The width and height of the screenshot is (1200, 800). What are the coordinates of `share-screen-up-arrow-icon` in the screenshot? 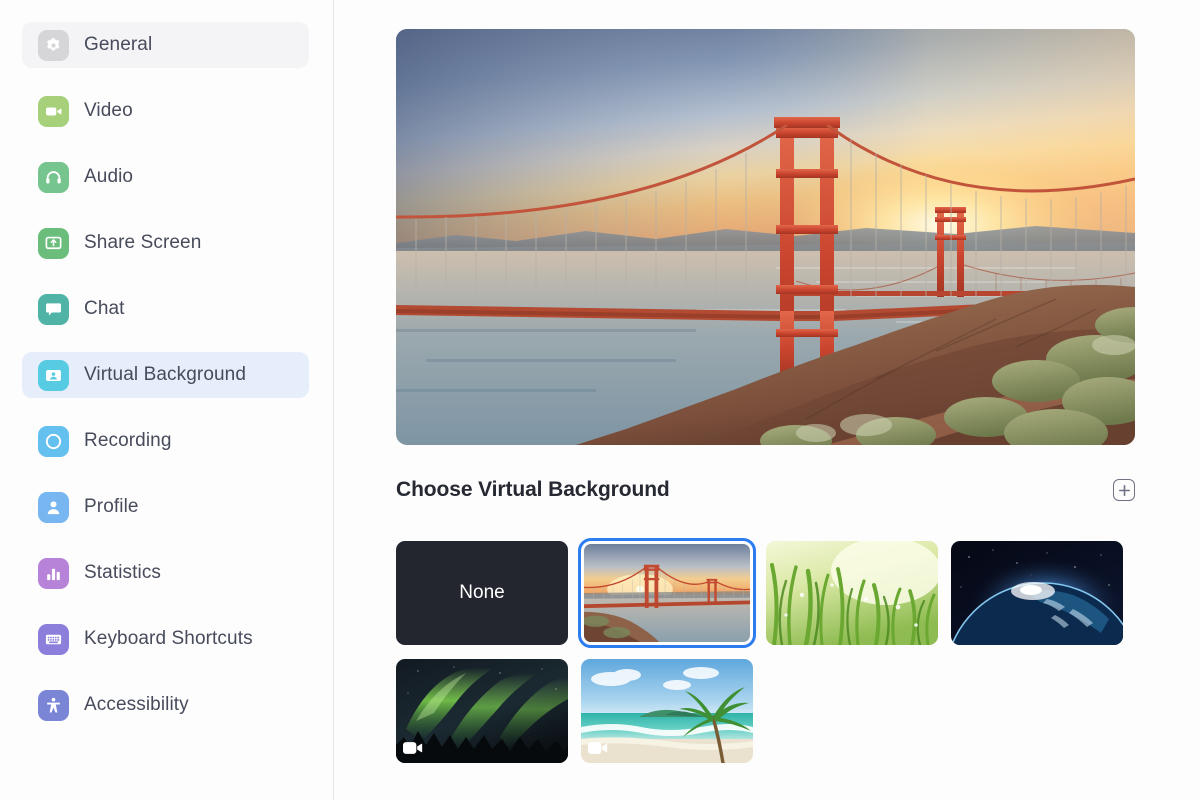 It's located at (53, 243).